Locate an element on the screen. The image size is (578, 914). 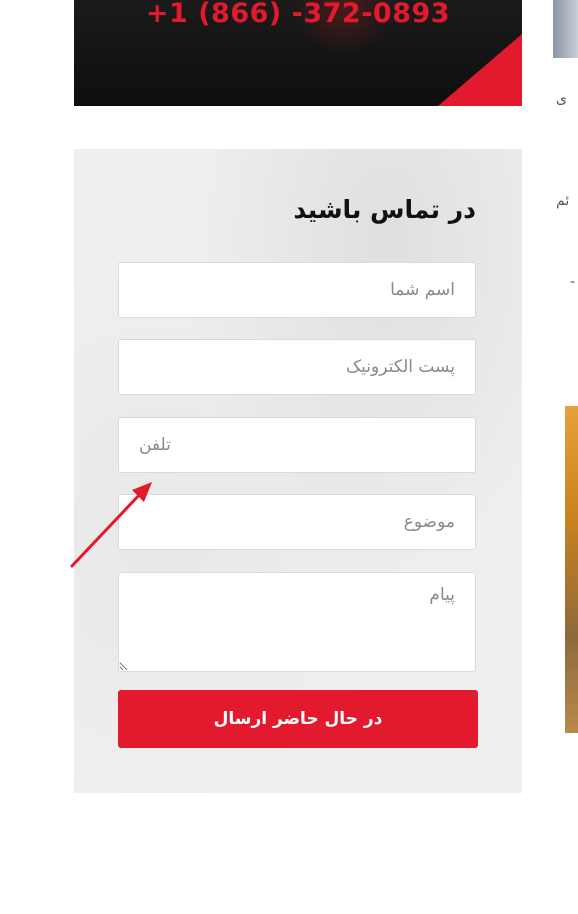
side-thumbnail-top is located at coordinates (565, 29).